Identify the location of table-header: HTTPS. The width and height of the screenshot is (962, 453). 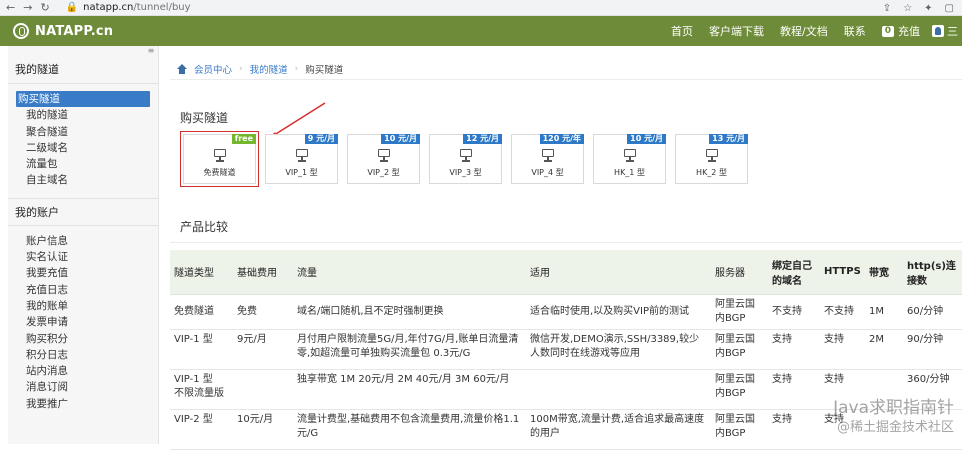
(842, 272).